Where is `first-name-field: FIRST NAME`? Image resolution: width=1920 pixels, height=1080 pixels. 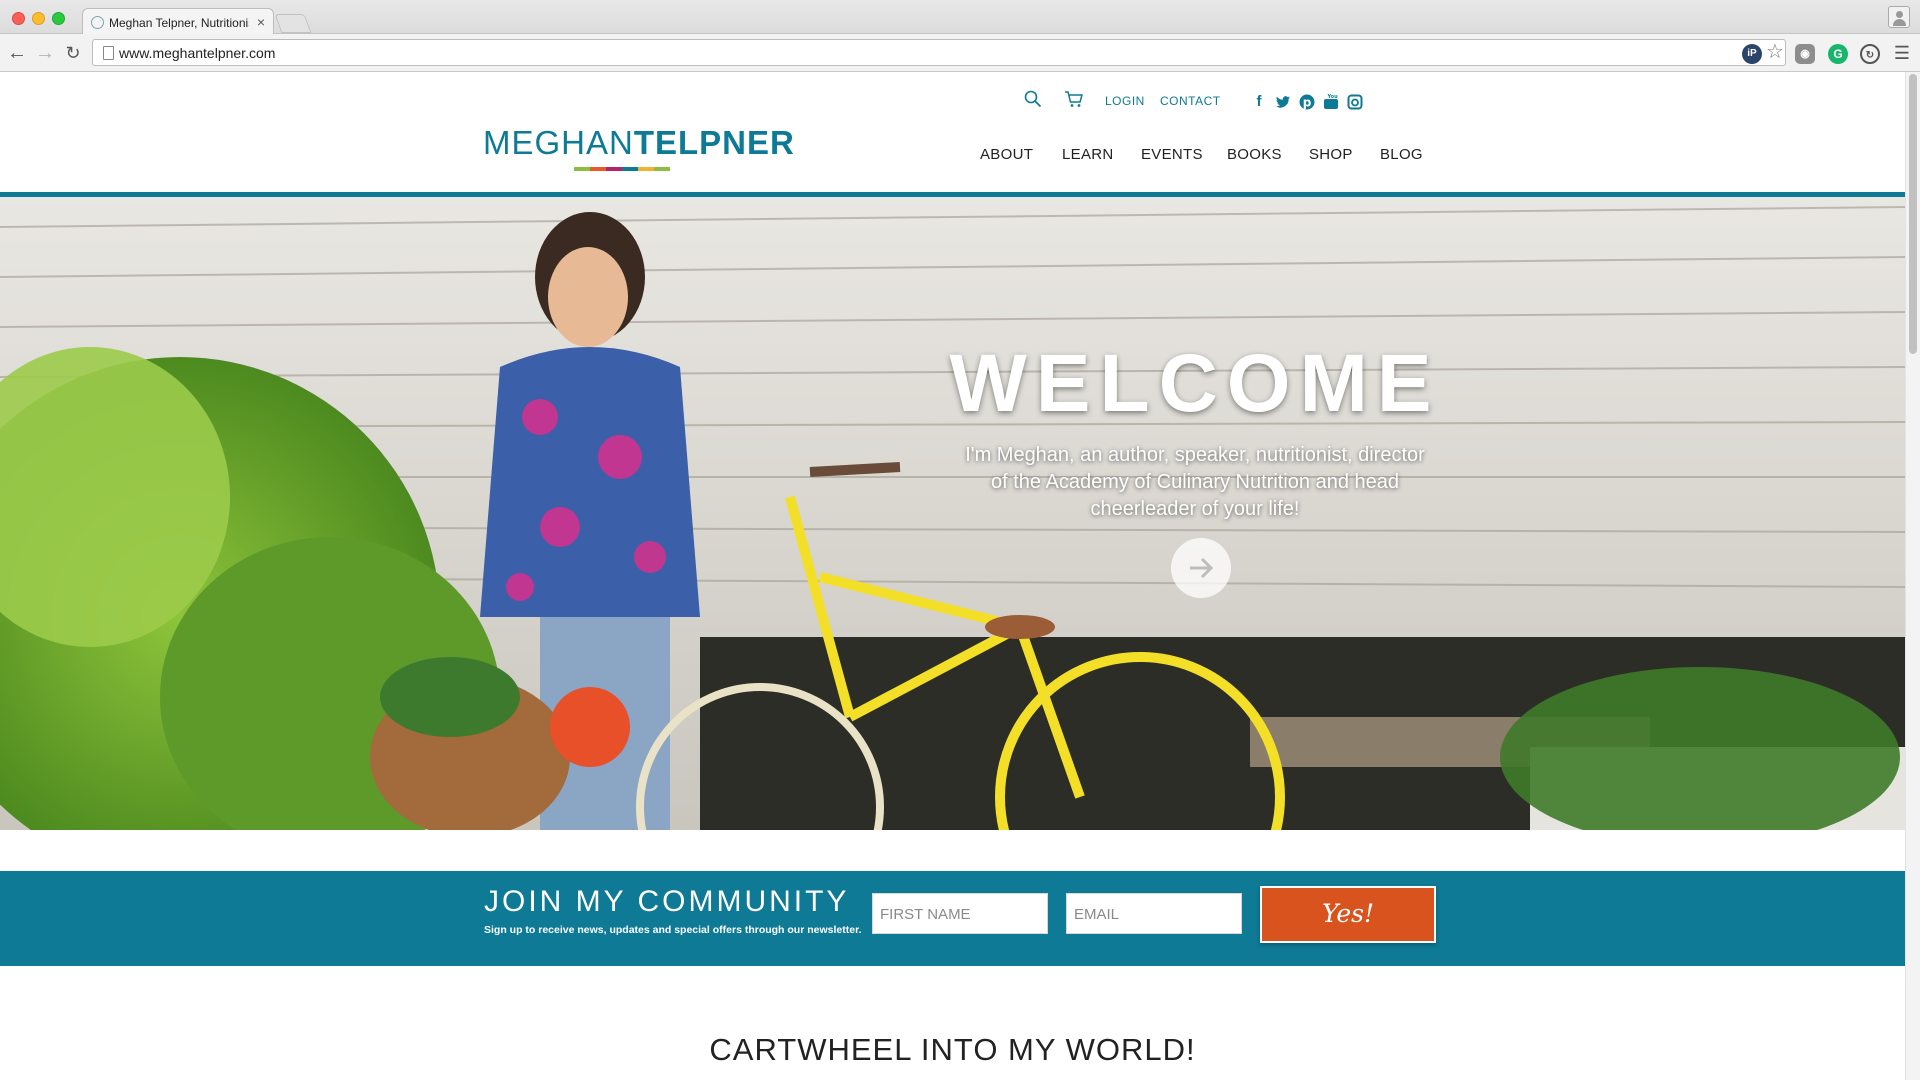
first-name-field: FIRST NAME is located at coordinates (960, 913).